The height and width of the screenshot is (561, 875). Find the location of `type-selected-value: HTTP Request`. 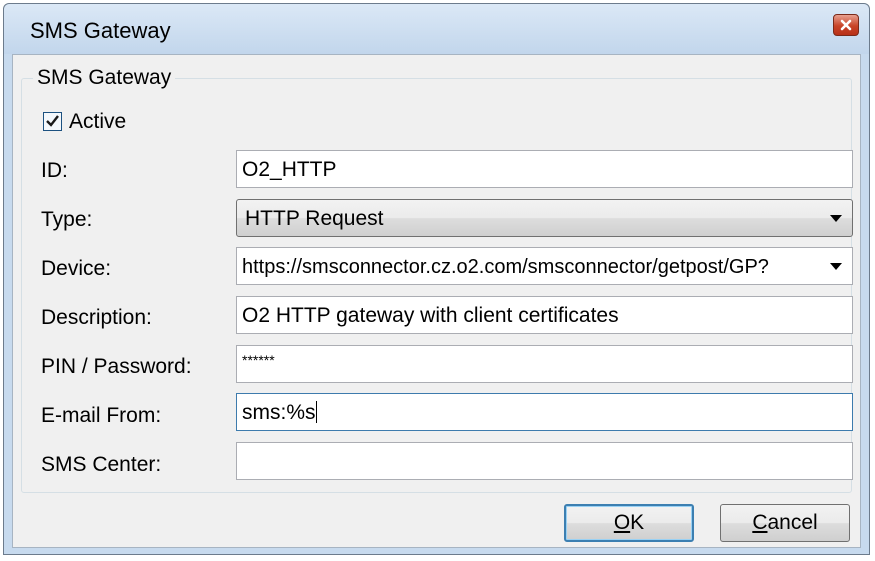

type-selected-value: HTTP Request is located at coordinates (314, 218).